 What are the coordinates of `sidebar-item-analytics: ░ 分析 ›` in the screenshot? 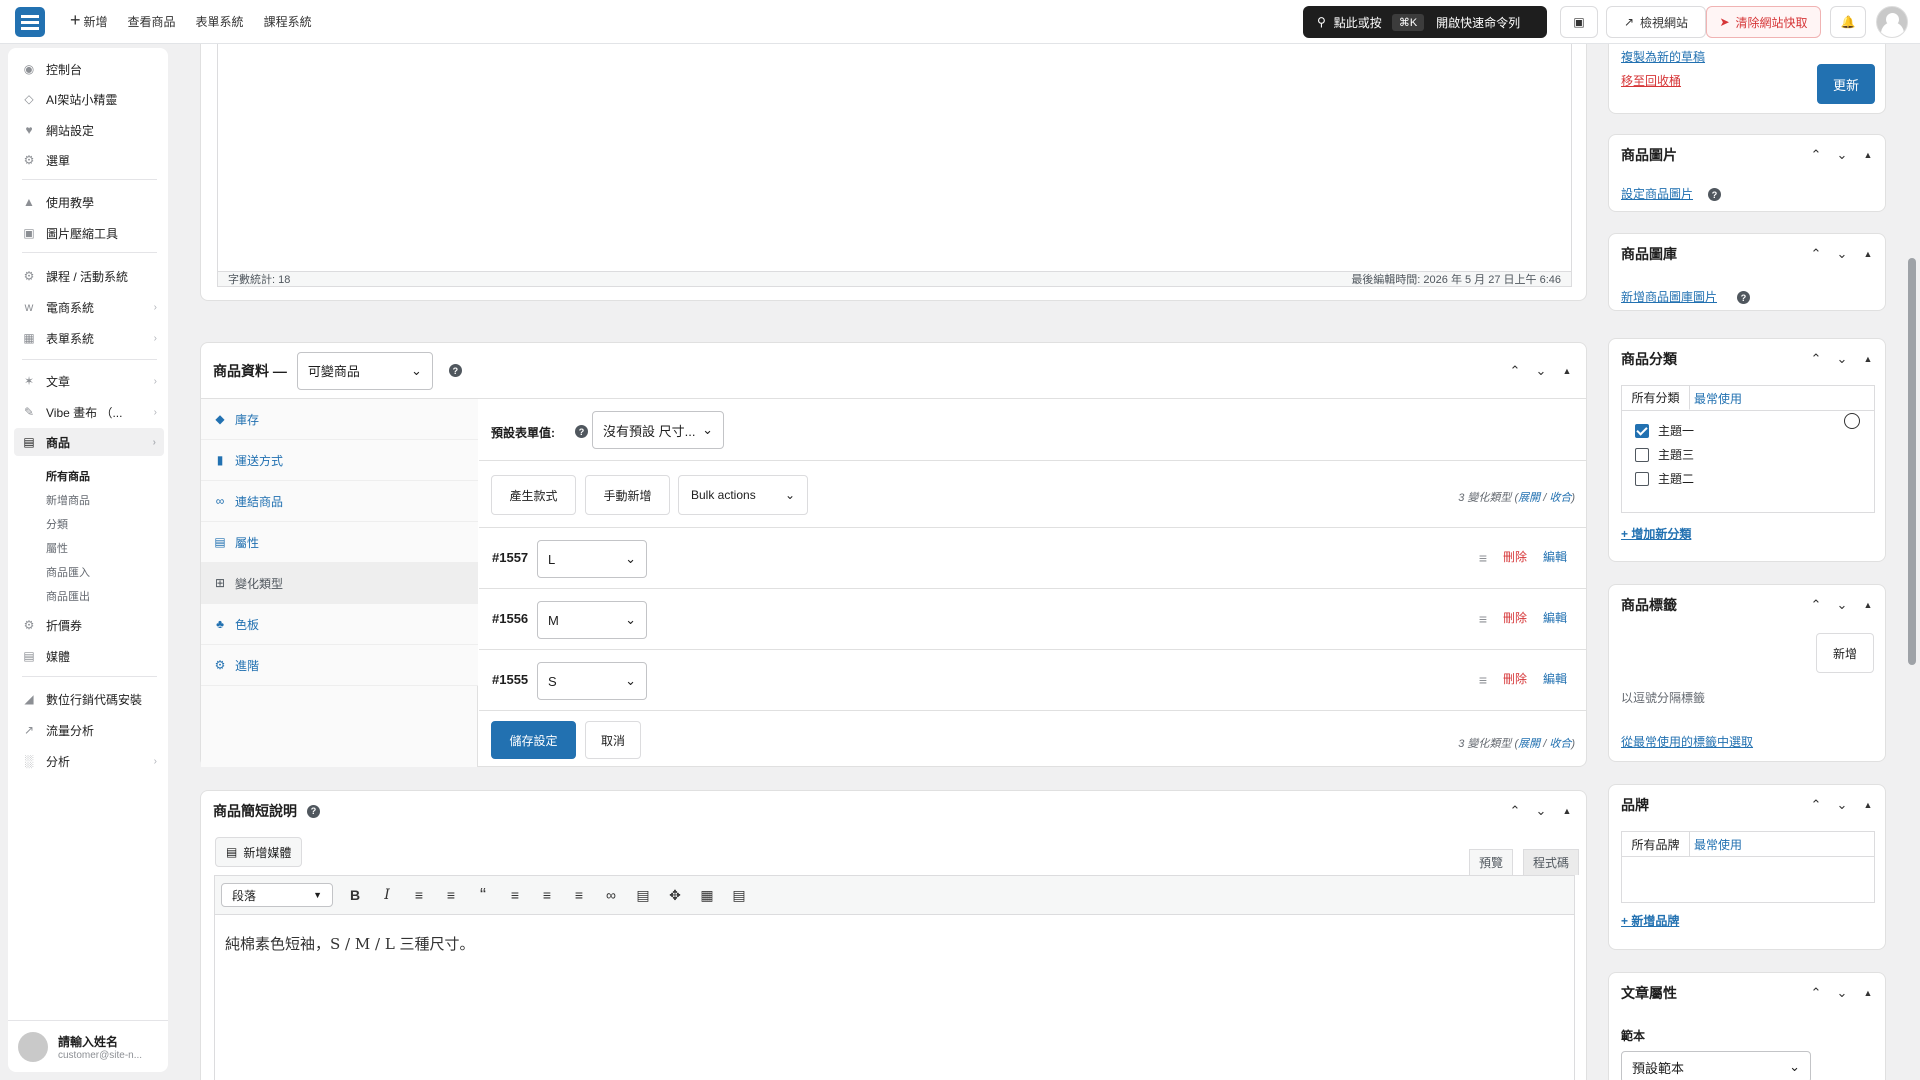 It's located at (89, 761).